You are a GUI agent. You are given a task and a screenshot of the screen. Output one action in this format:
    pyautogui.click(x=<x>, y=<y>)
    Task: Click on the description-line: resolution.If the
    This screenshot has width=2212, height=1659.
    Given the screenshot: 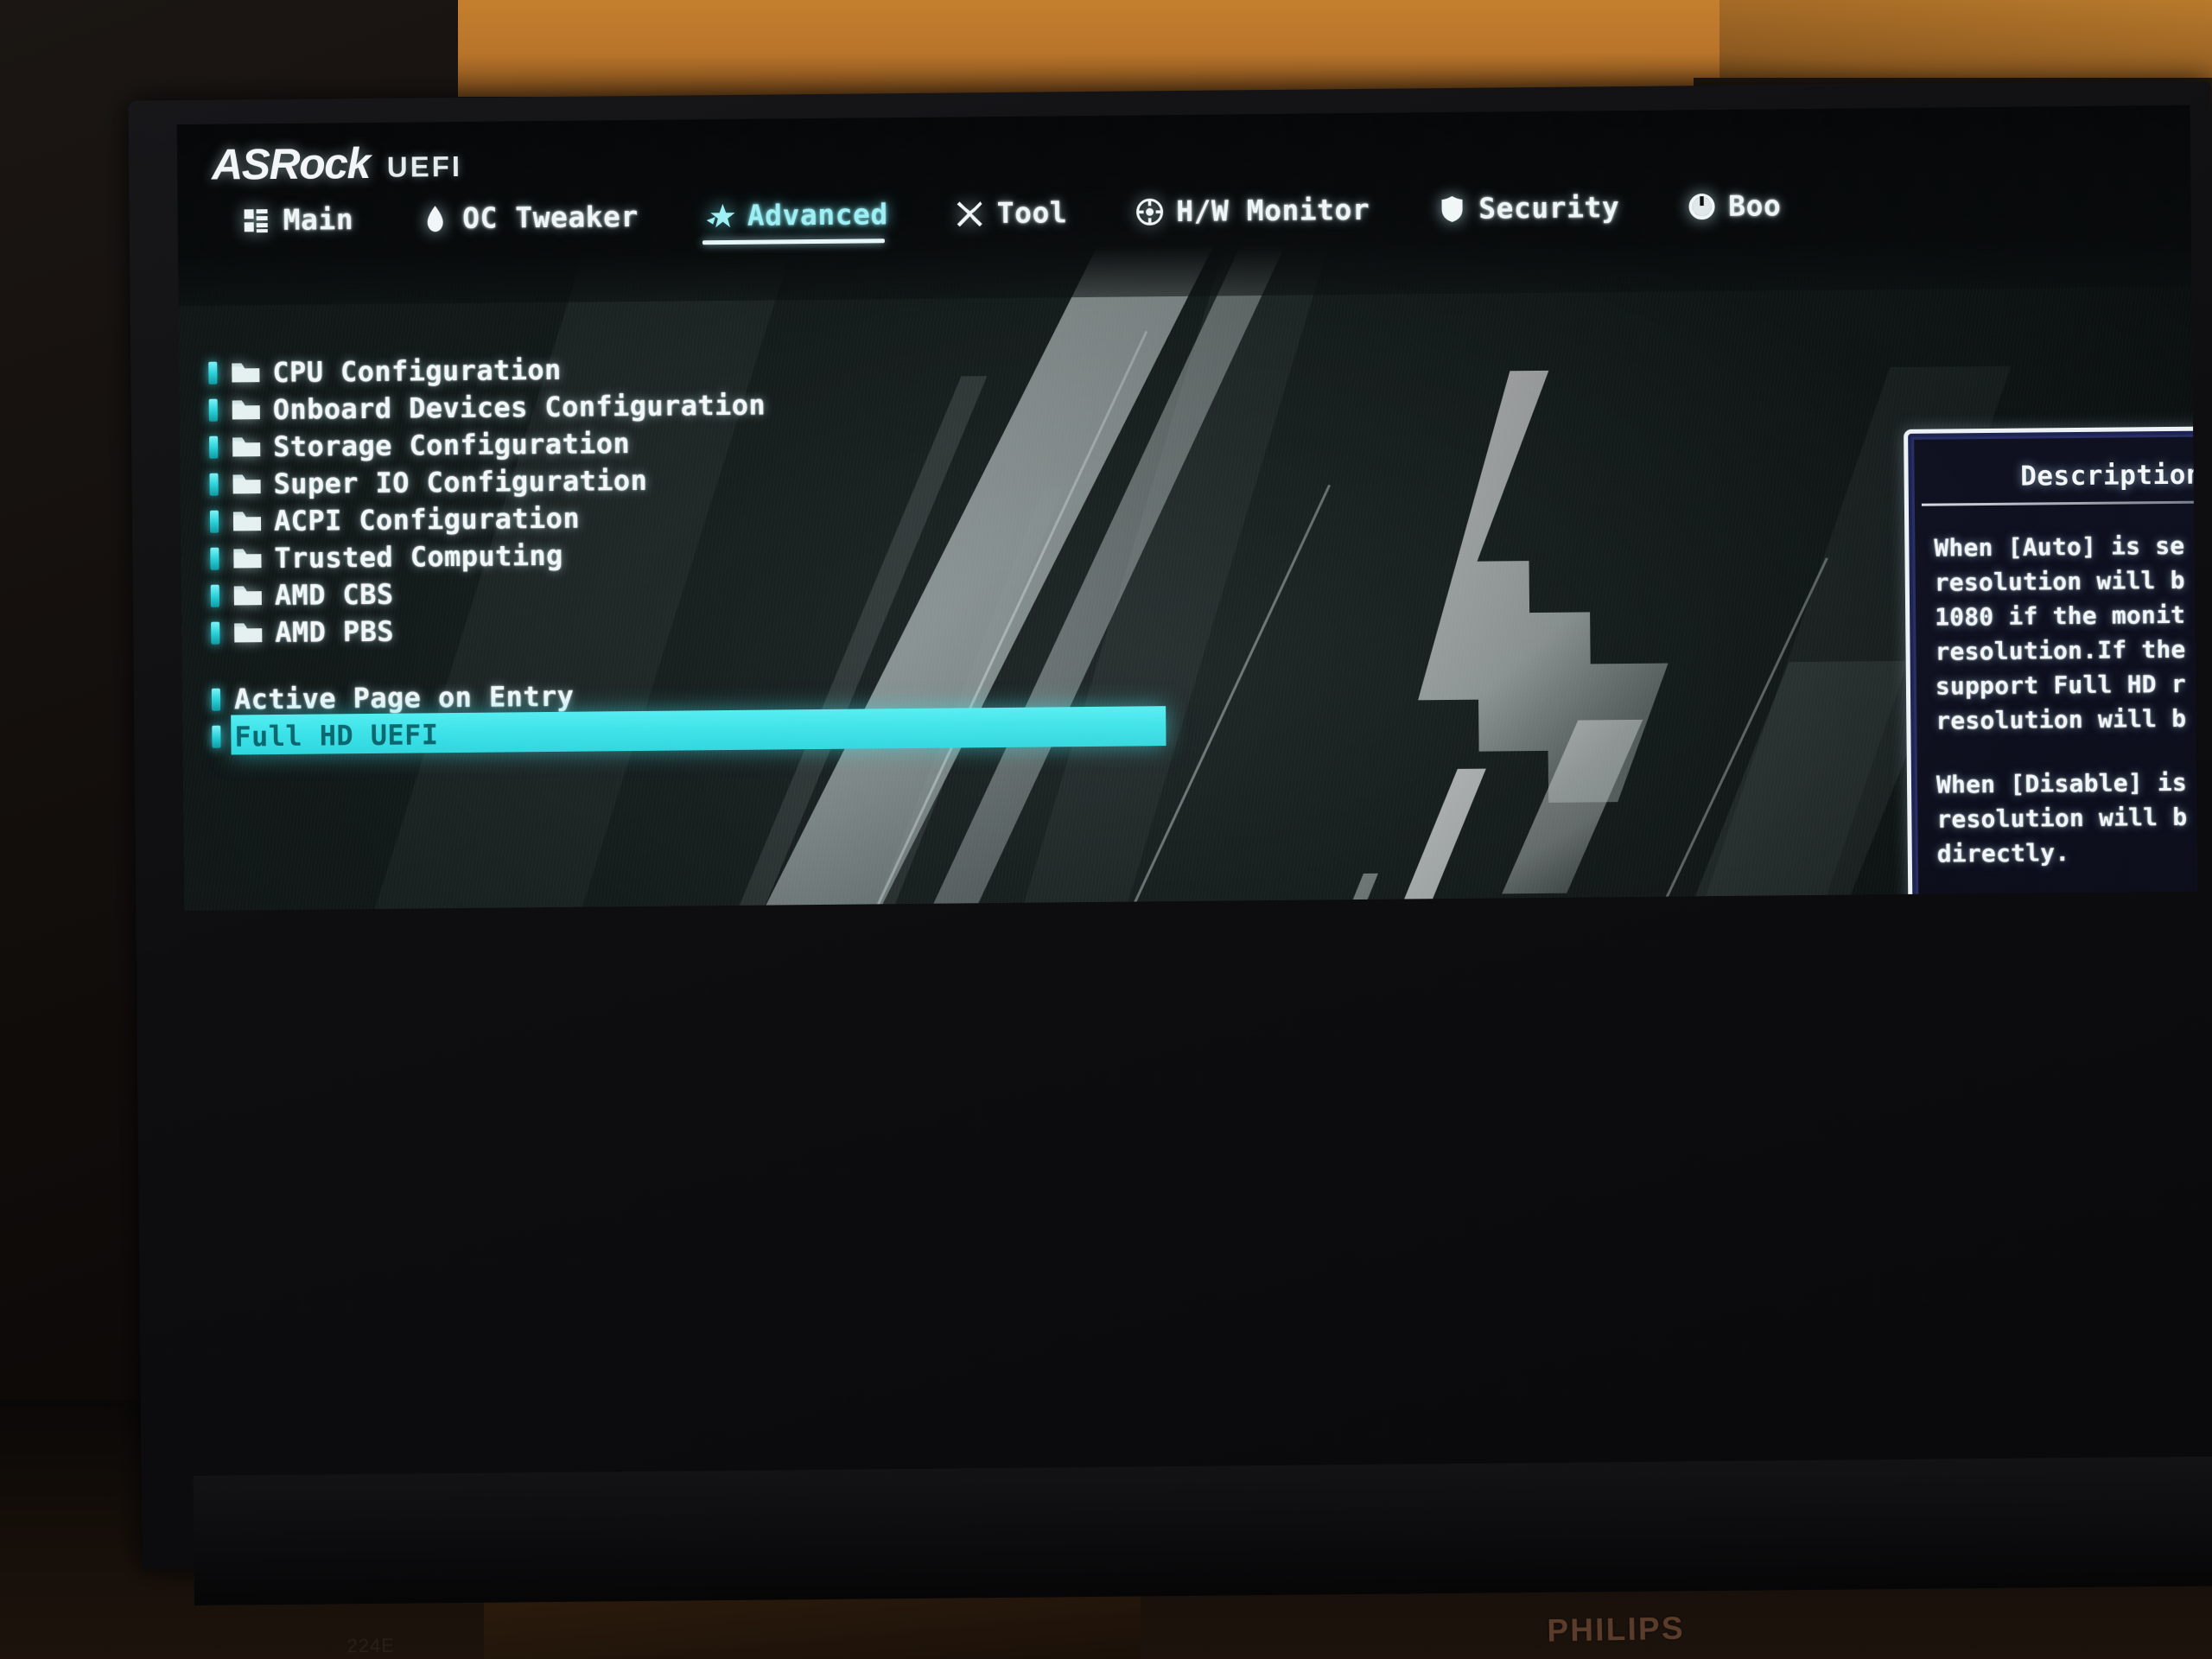 What is the action you would take?
    pyautogui.click(x=2060, y=650)
    